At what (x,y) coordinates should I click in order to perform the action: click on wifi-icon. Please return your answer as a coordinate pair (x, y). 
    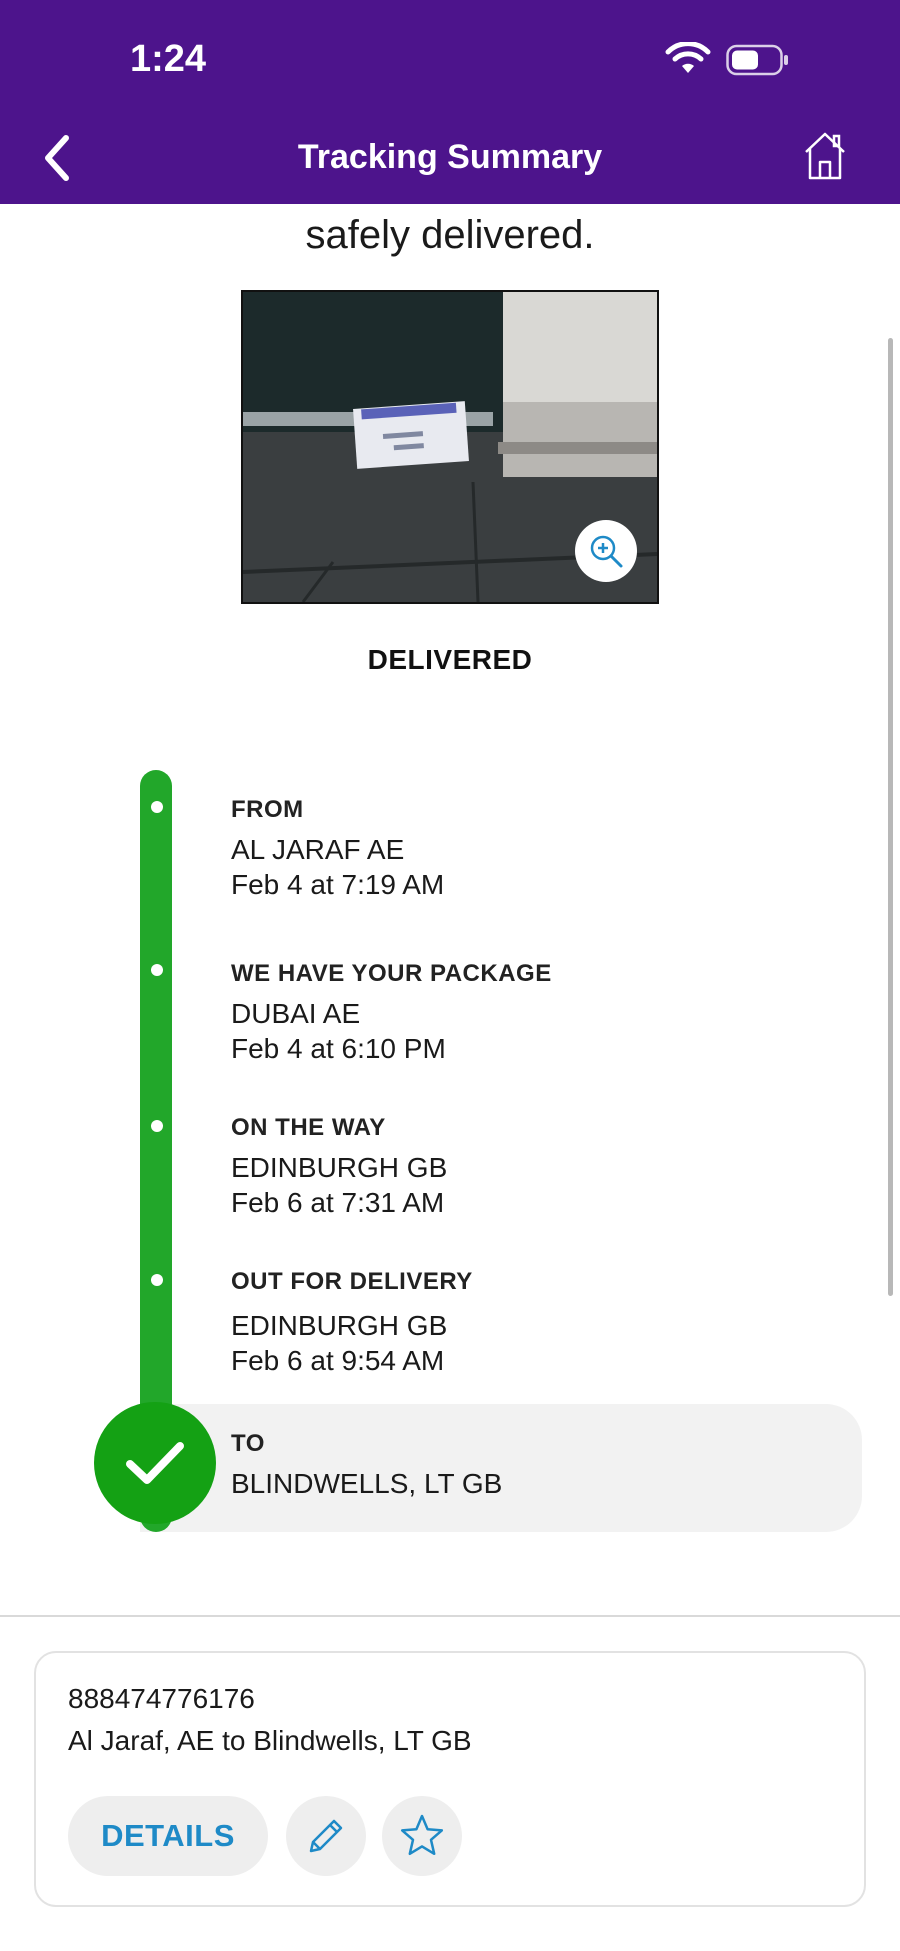
    Looking at the image, I should click on (688, 57).